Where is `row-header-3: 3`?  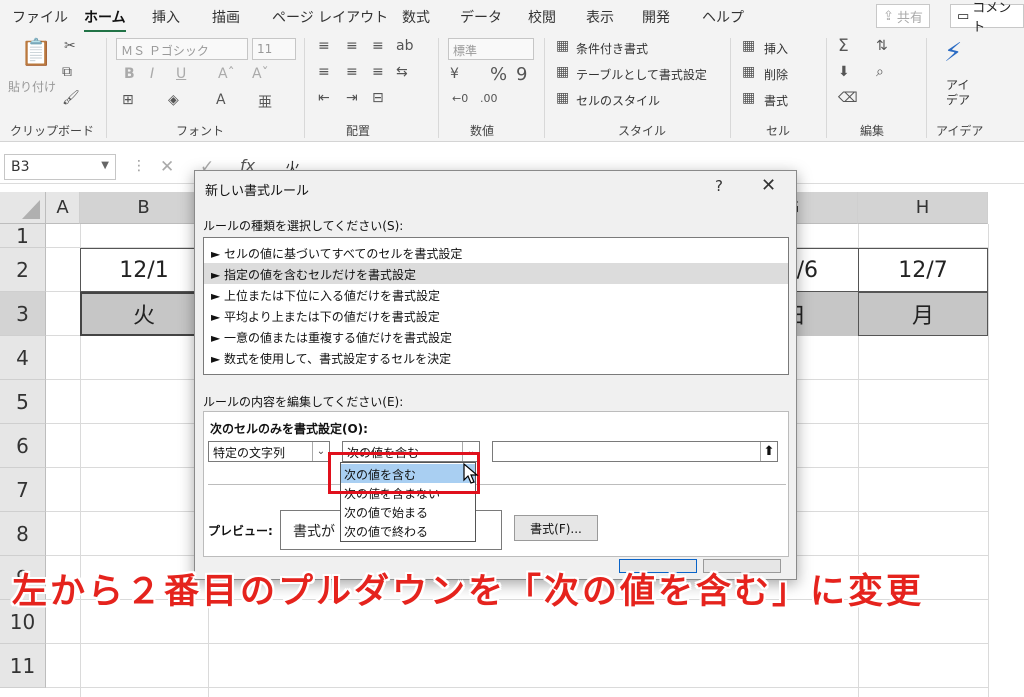 row-header-3: 3 is located at coordinates (23, 314).